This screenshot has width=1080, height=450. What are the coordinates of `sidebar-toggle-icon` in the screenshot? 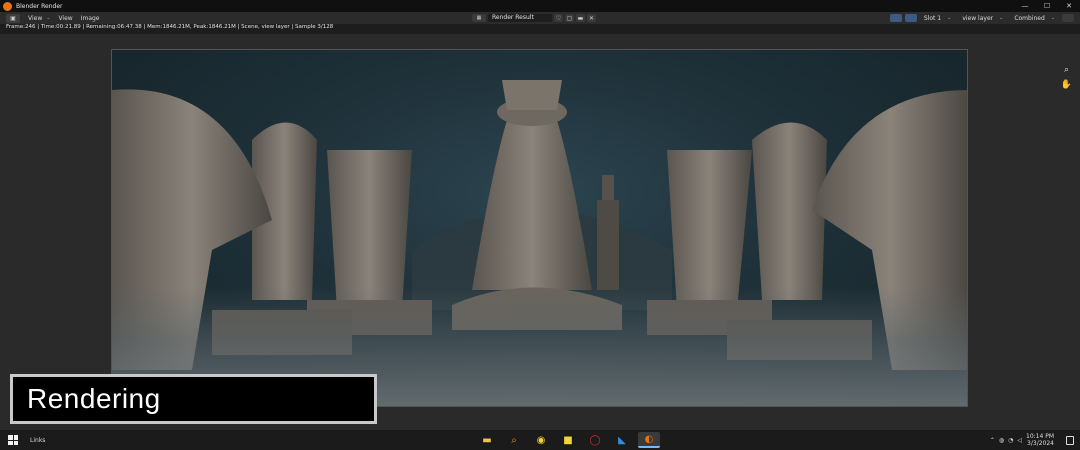 It's located at (1068, 18).